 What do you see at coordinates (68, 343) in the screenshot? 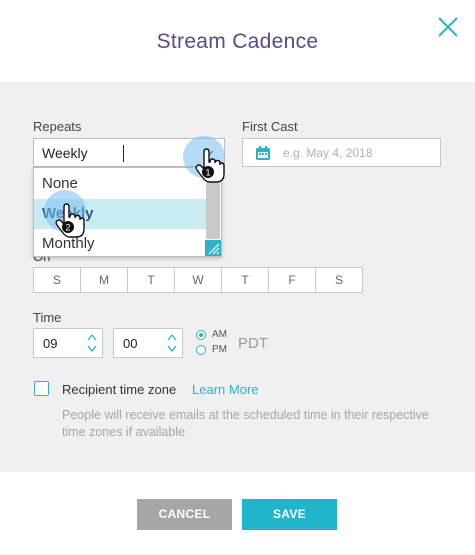
I see `hour-stepper: 09` at bounding box center [68, 343].